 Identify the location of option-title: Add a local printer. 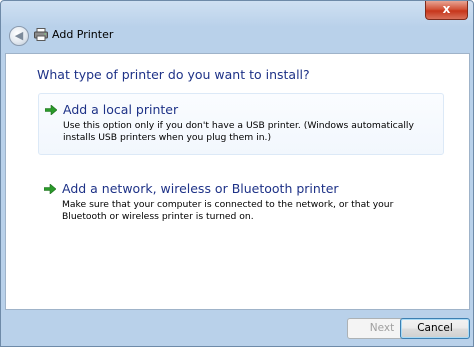
(121, 109).